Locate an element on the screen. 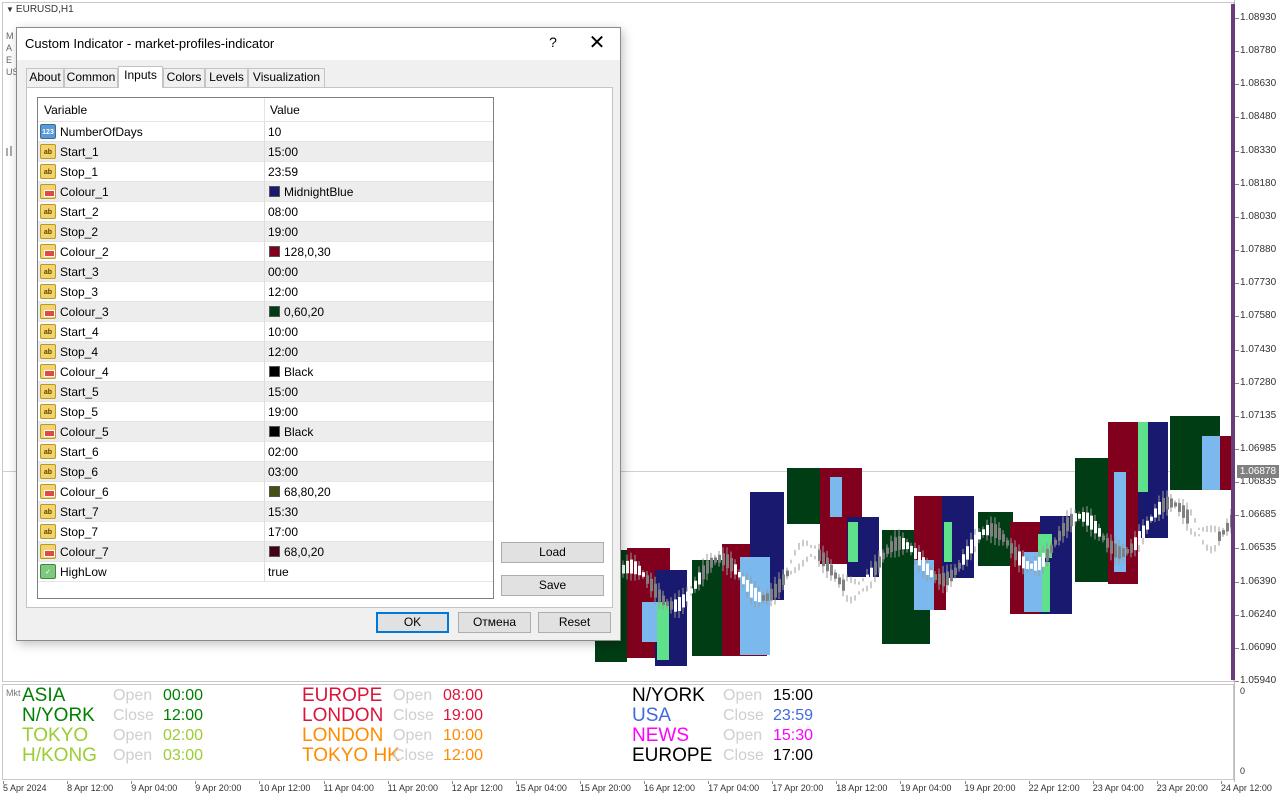 The image size is (1280, 800). input-row-colour-3: Colour_3 0,60,20 is located at coordinates (265, 312).